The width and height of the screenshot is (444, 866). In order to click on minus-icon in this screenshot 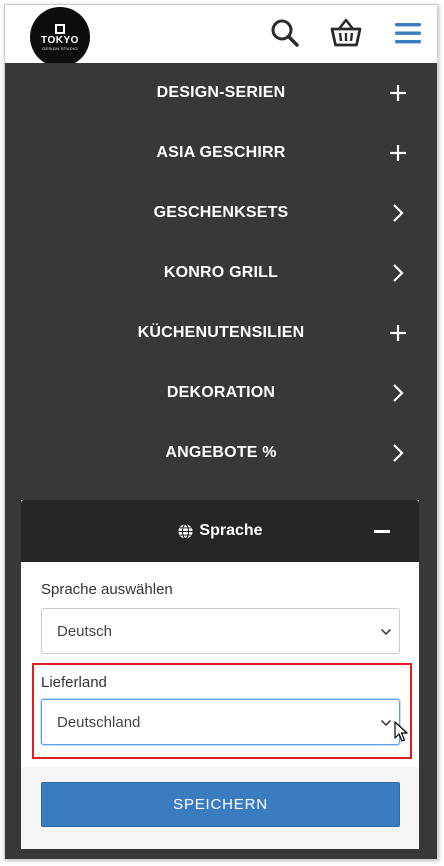, I will do `click(382, 531)`.